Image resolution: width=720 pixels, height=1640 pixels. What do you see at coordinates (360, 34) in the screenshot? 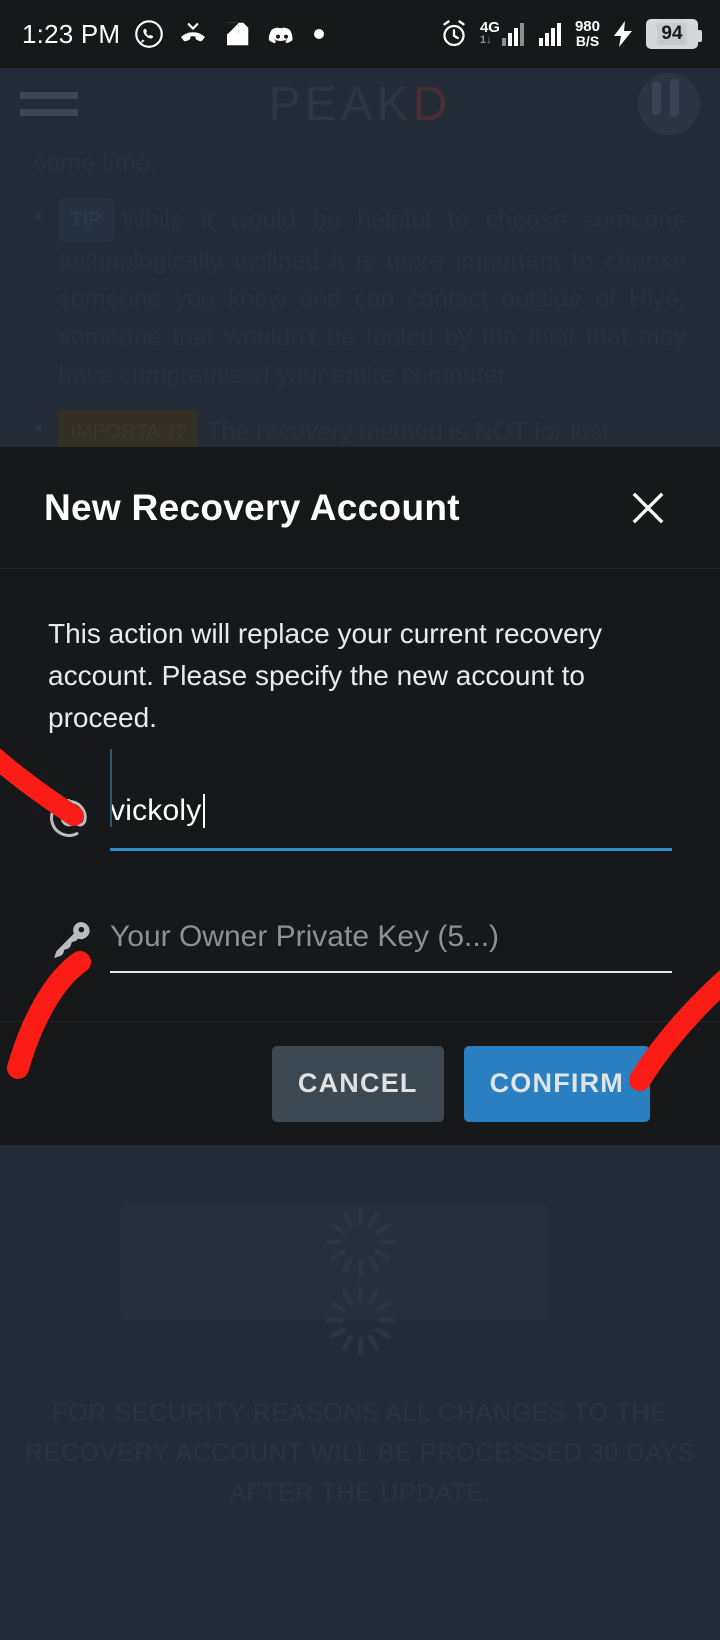
I see `status-bar: 1:23 PM 4G 1↓ 980 B/S 94` at bounding box center [360, 34].